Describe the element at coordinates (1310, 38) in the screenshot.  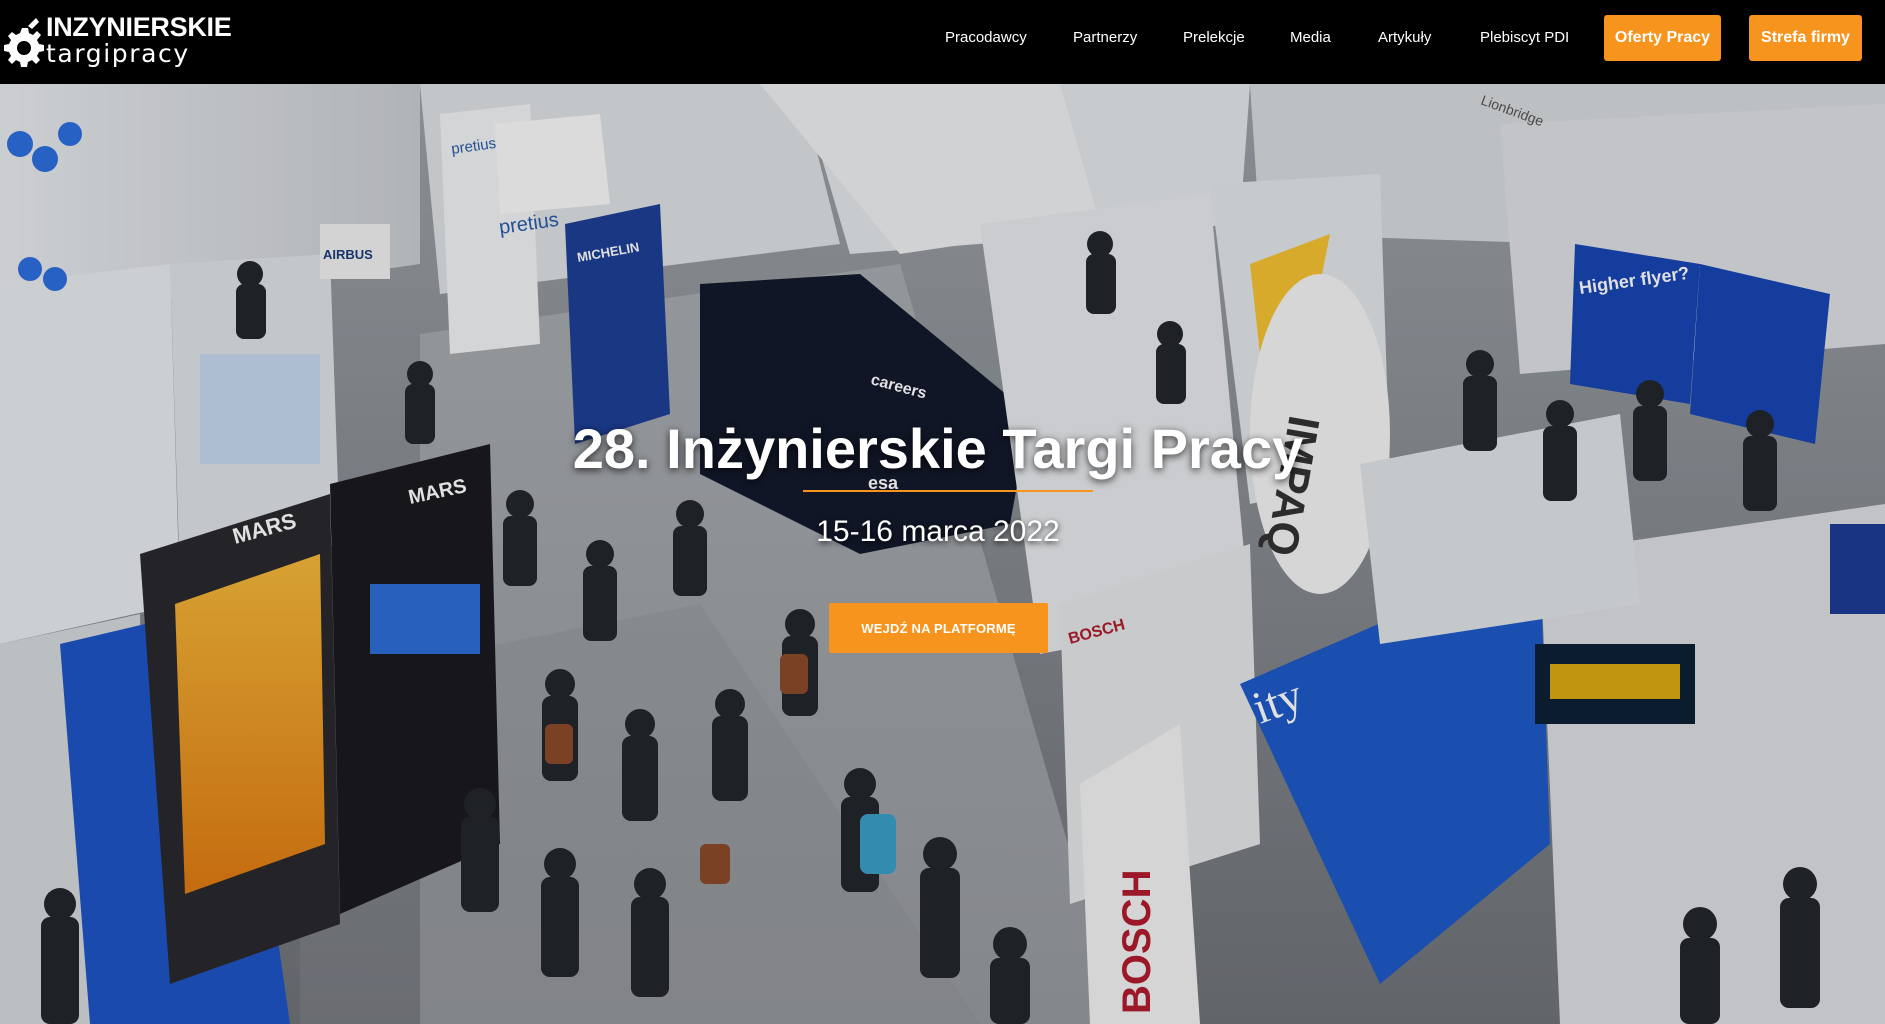
I see `nav-link-media: Media` at that location.